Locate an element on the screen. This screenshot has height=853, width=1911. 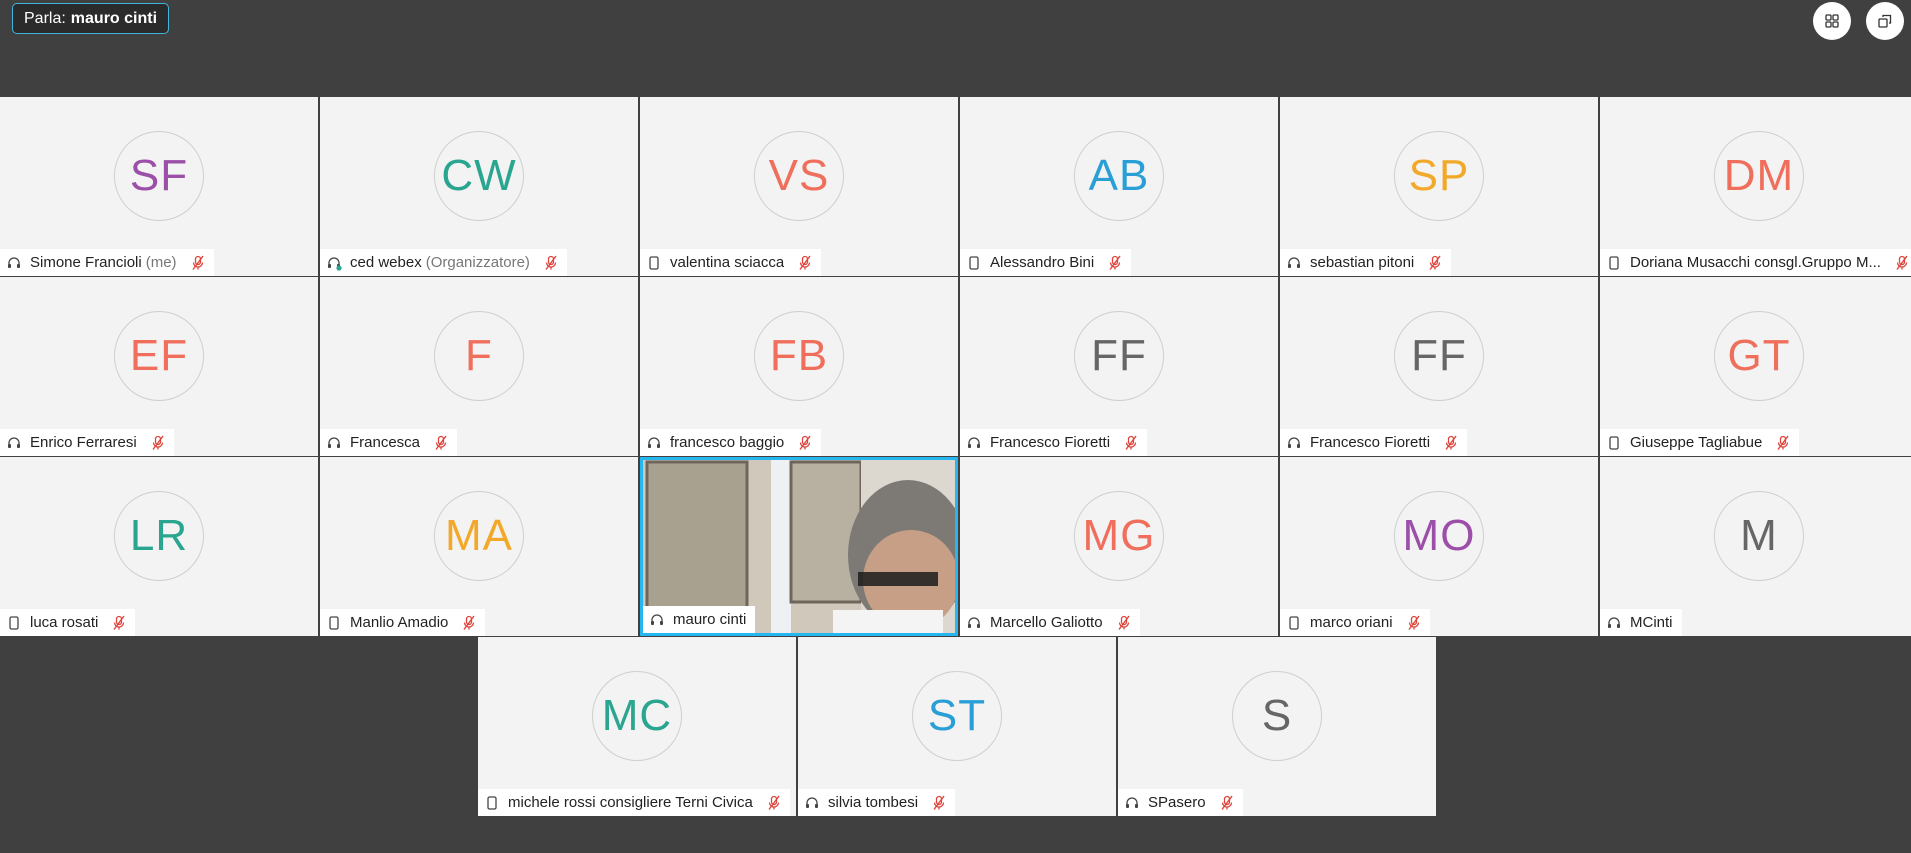
participant-name: michele rossi consigliere Terni Civica is located at coordinates (630, 802).